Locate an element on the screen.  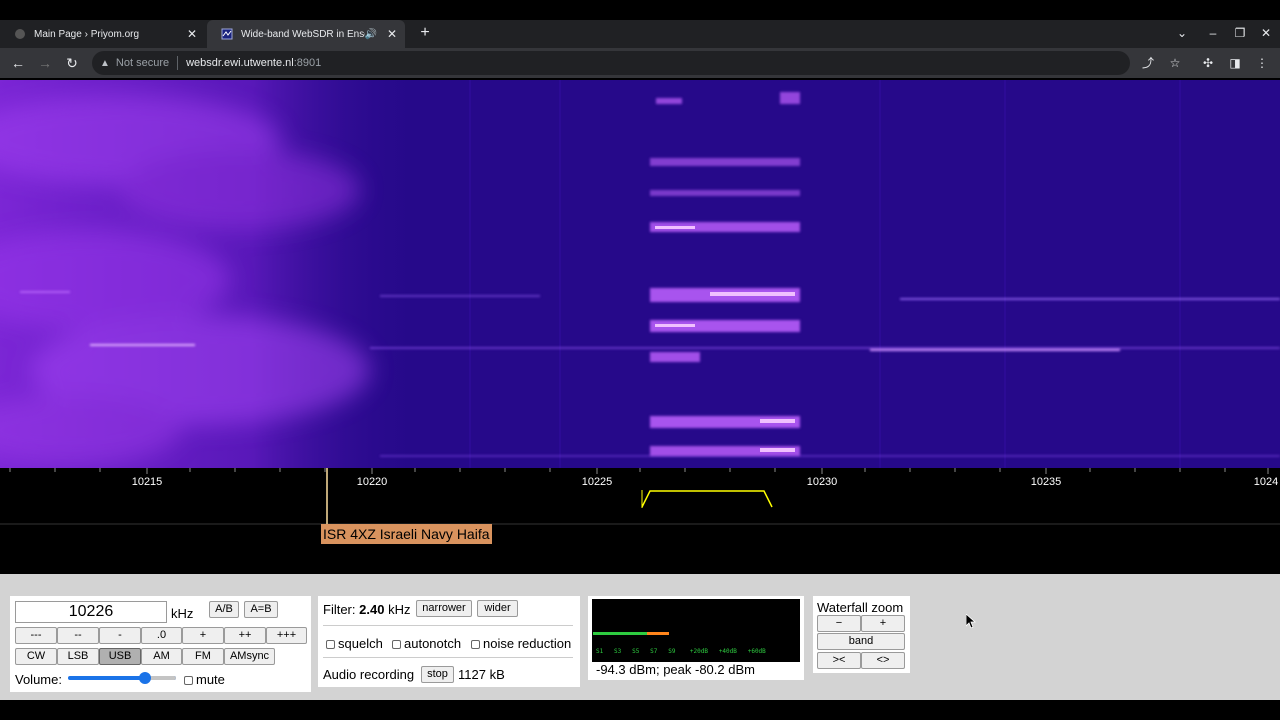
signal-reading: -94.3 dBm; peak -80.2 dBm is located at coordinates (675, 669).